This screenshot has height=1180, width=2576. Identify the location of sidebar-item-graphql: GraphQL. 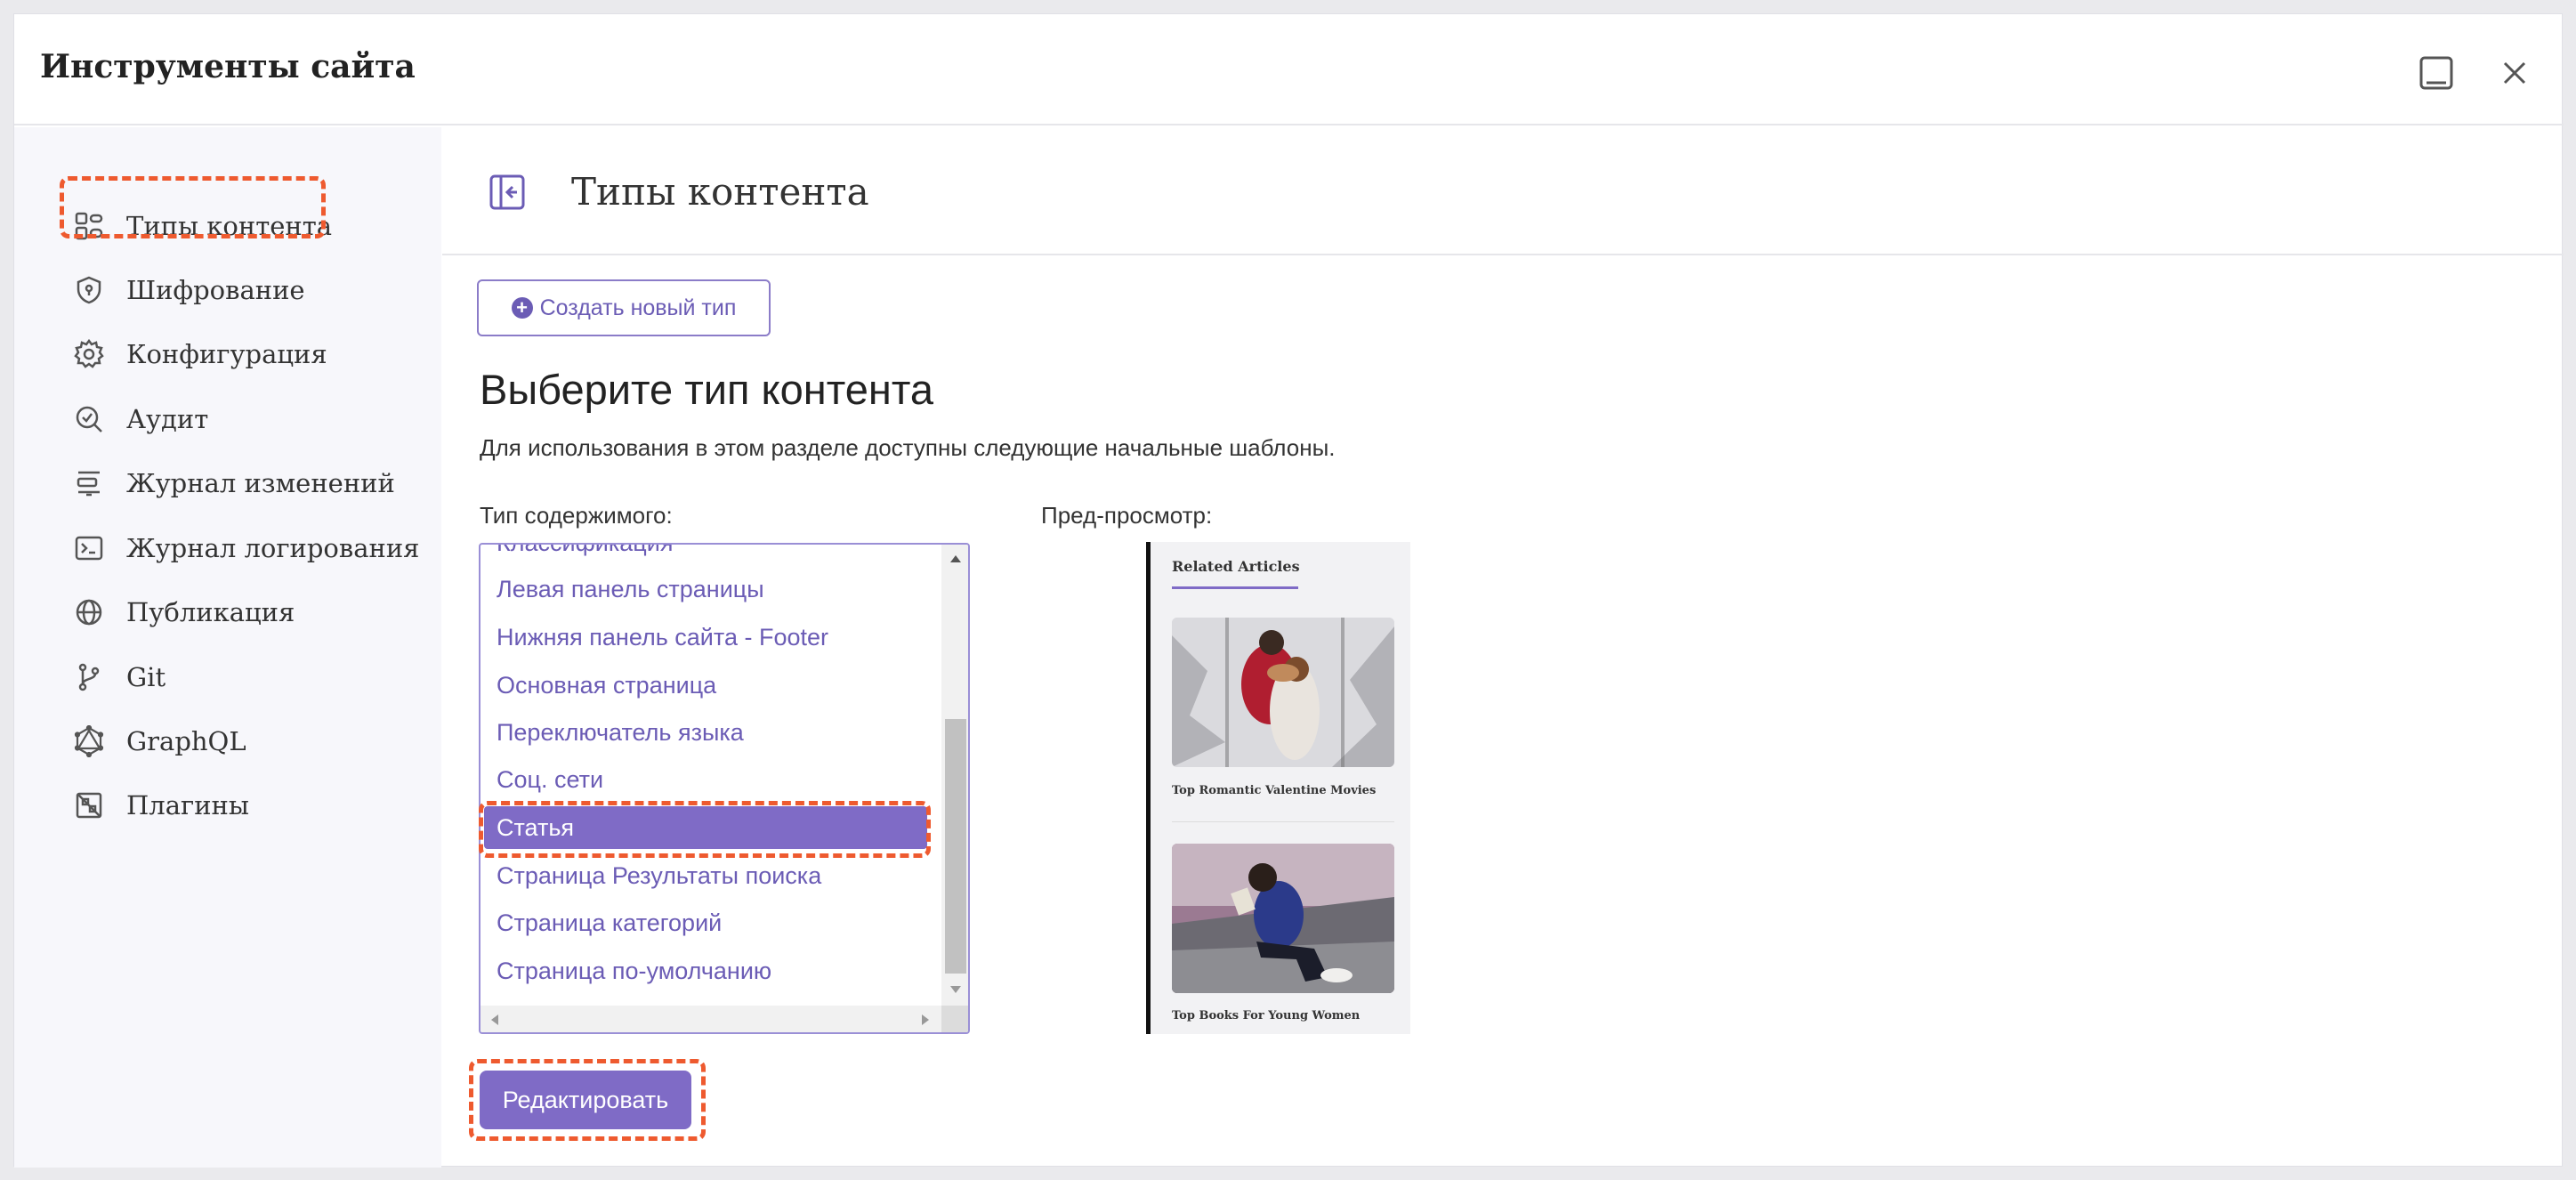
(158, 741).